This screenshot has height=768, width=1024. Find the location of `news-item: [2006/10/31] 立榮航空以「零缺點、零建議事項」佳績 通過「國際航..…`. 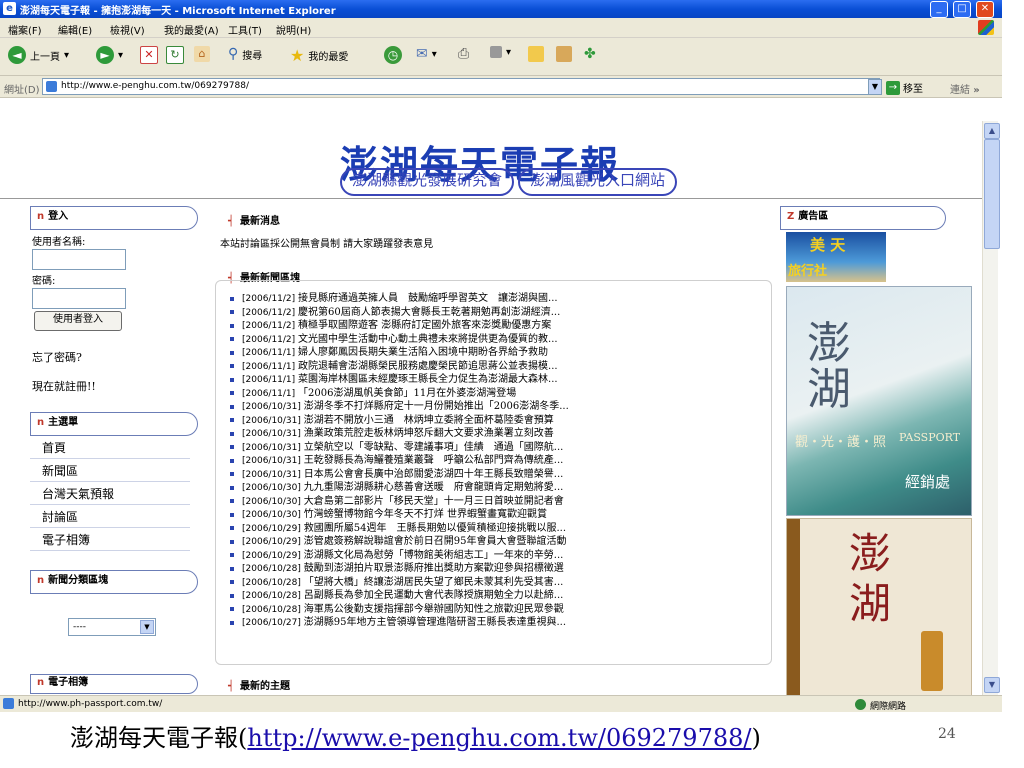

news-item: [2006/10/31] 立榮航空以「零缺點、零建議事項」佳績 通過「國際航..… is located at coordinates (490, 448).